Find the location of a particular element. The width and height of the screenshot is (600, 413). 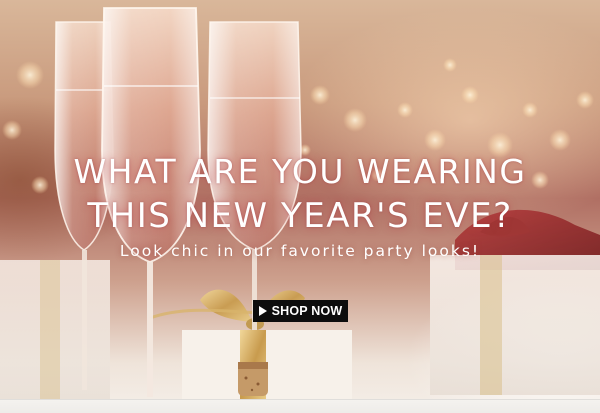

subheadline: Look chic in our favorite party looks! is located at coordinates (300, 251).